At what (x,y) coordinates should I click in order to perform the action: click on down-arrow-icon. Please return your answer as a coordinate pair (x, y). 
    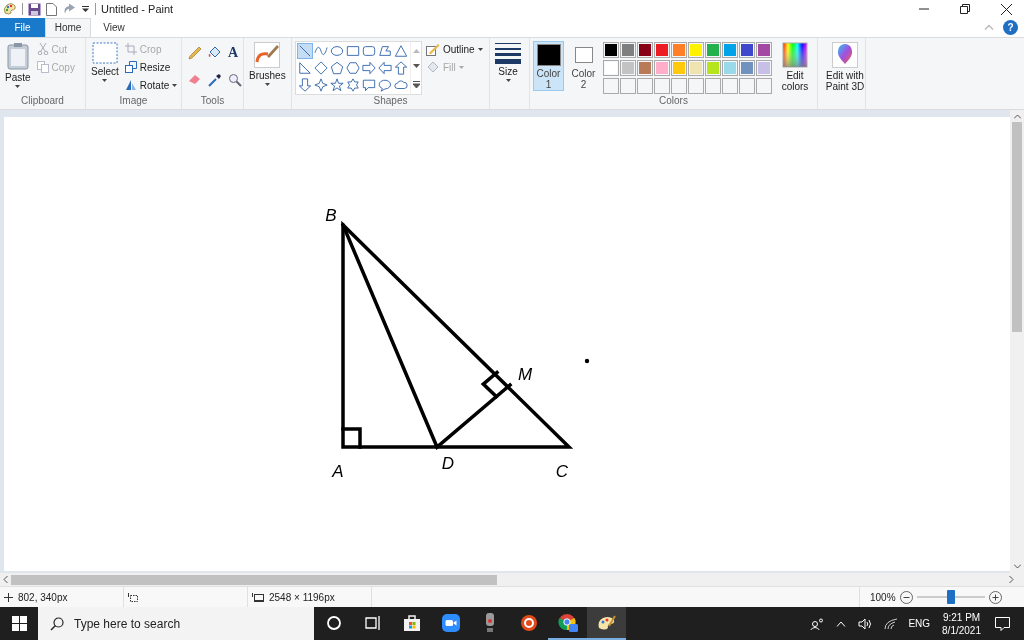
    Looking at the image, I should click on (305, 84).